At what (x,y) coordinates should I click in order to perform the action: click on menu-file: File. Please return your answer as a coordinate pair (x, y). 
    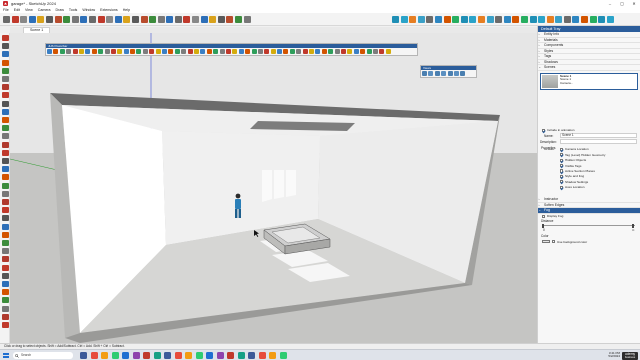
    Looking at the image, I should click on (6, 10).